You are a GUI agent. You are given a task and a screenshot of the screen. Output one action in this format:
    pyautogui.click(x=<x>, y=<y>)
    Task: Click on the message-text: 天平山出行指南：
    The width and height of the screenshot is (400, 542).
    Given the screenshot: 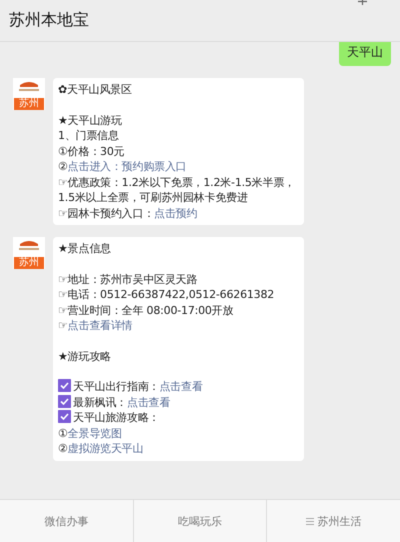 What is the action you would take?
    pyautogui.click(x=116, y=386)
    